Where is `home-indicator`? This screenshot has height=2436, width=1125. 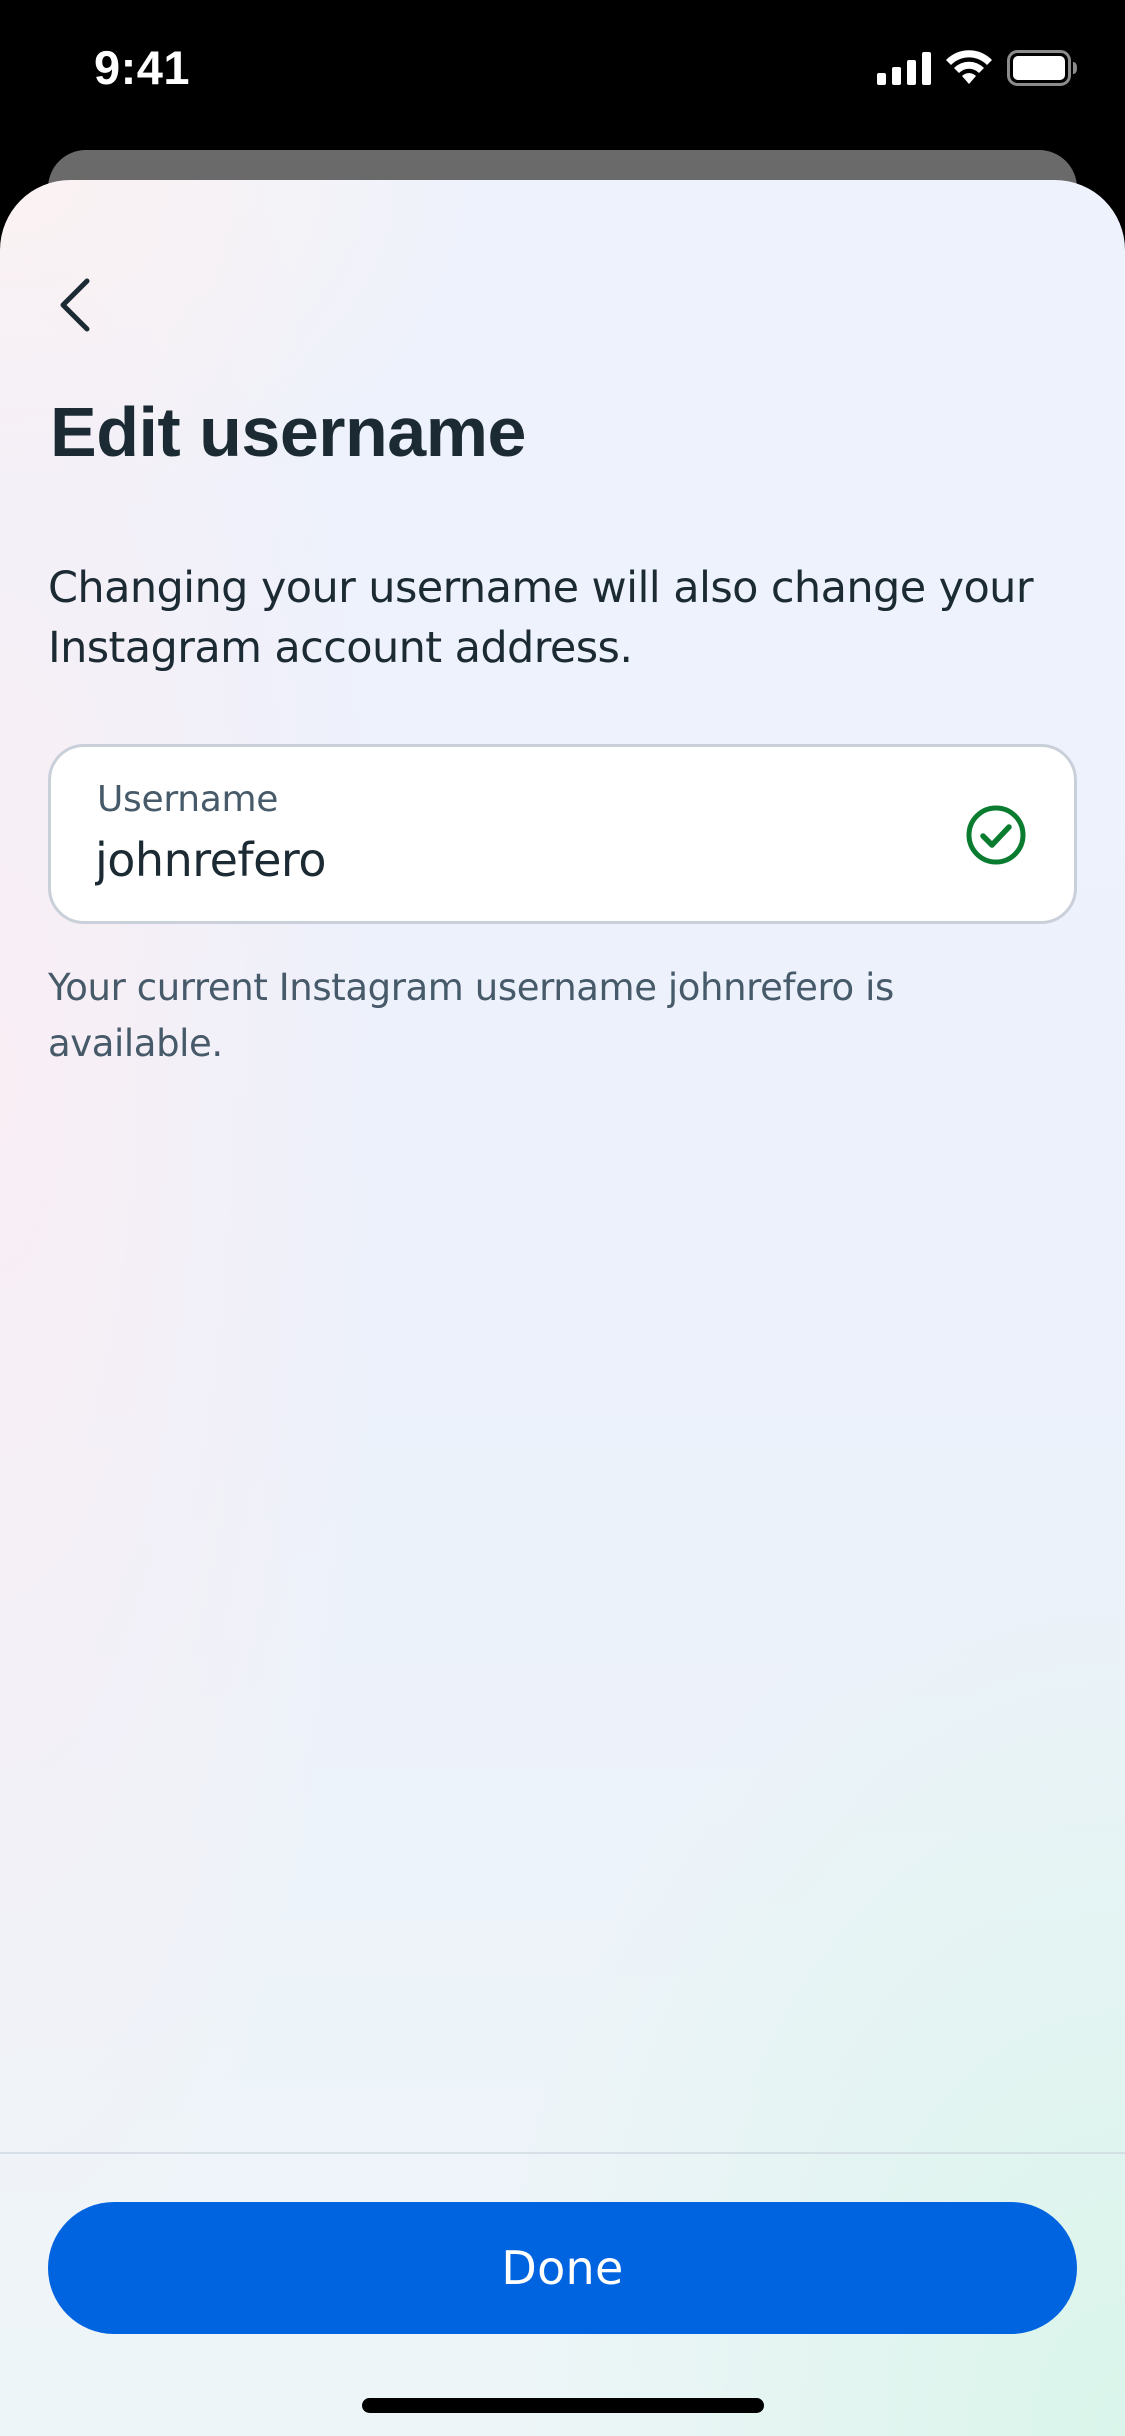 home-indicator is located at coordinates (563, 2405).